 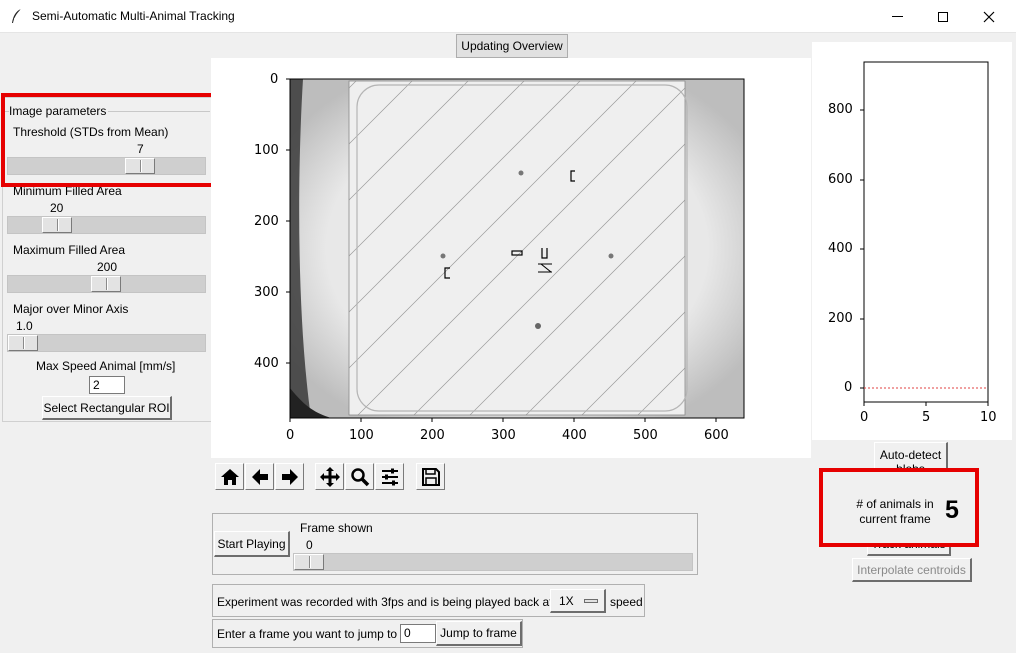 I want to click on interpolate-centroids-button: Interpolate centroids, so click(x=912, y=570).